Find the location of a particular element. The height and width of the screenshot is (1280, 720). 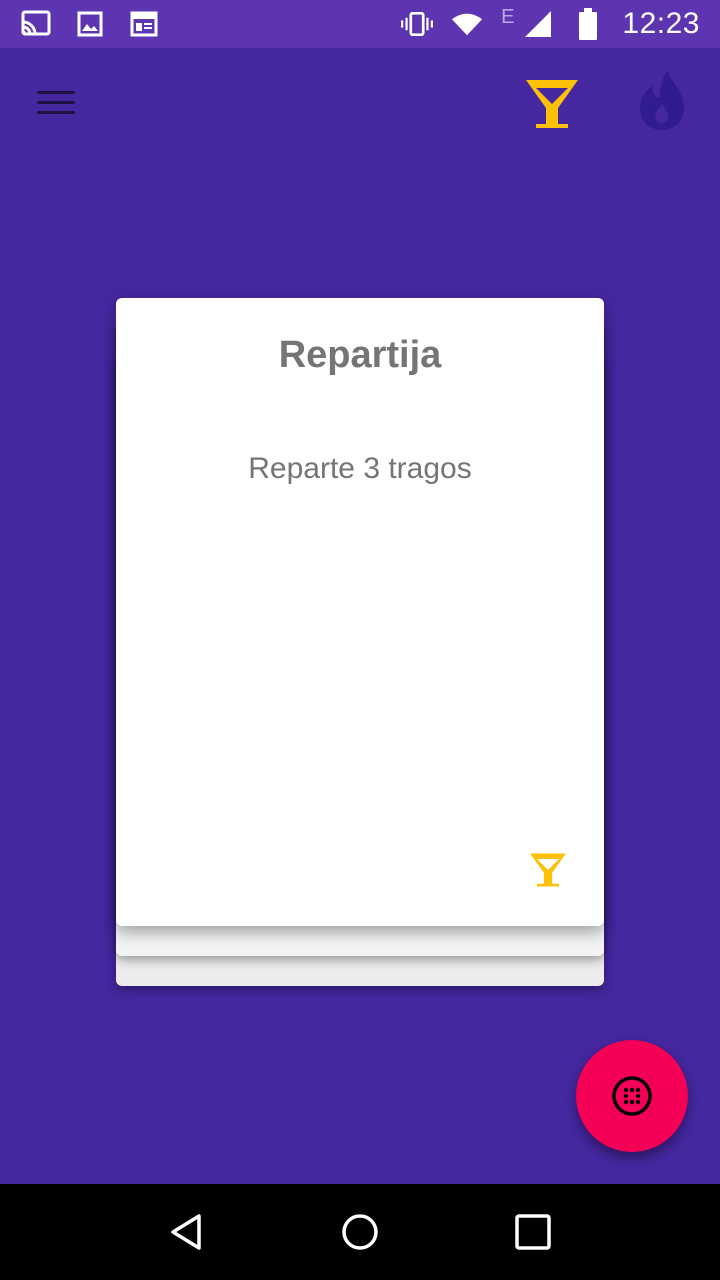

dice-icon is located at coordinates (632, 1096).